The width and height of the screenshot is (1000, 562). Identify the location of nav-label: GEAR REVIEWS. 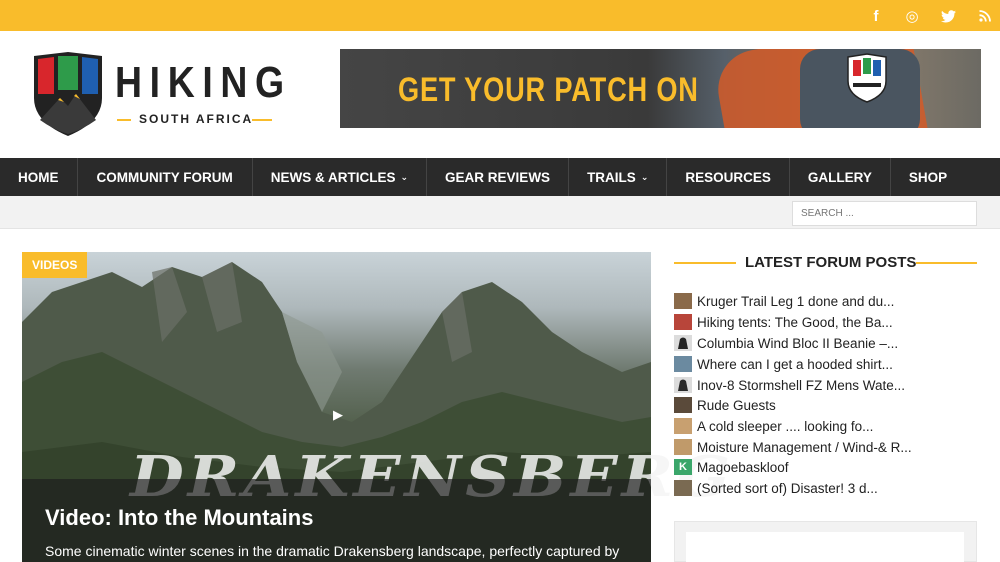
(498, 177).